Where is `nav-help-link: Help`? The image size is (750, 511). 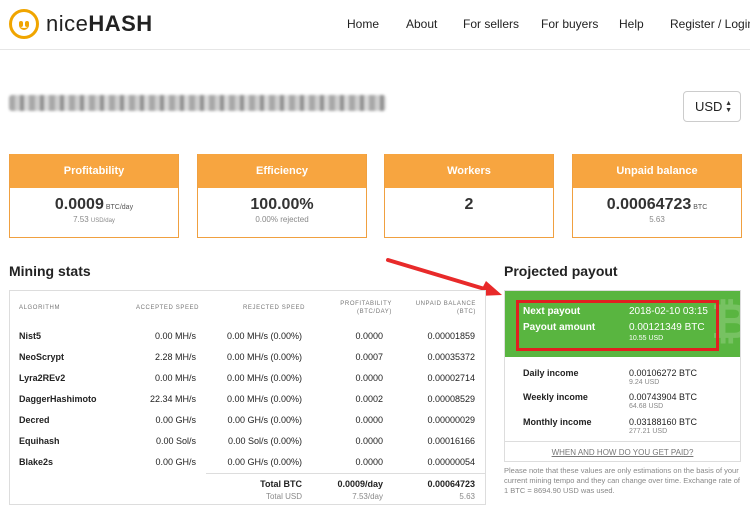 nav-help-link: Help is located at coordinates (631, 24).